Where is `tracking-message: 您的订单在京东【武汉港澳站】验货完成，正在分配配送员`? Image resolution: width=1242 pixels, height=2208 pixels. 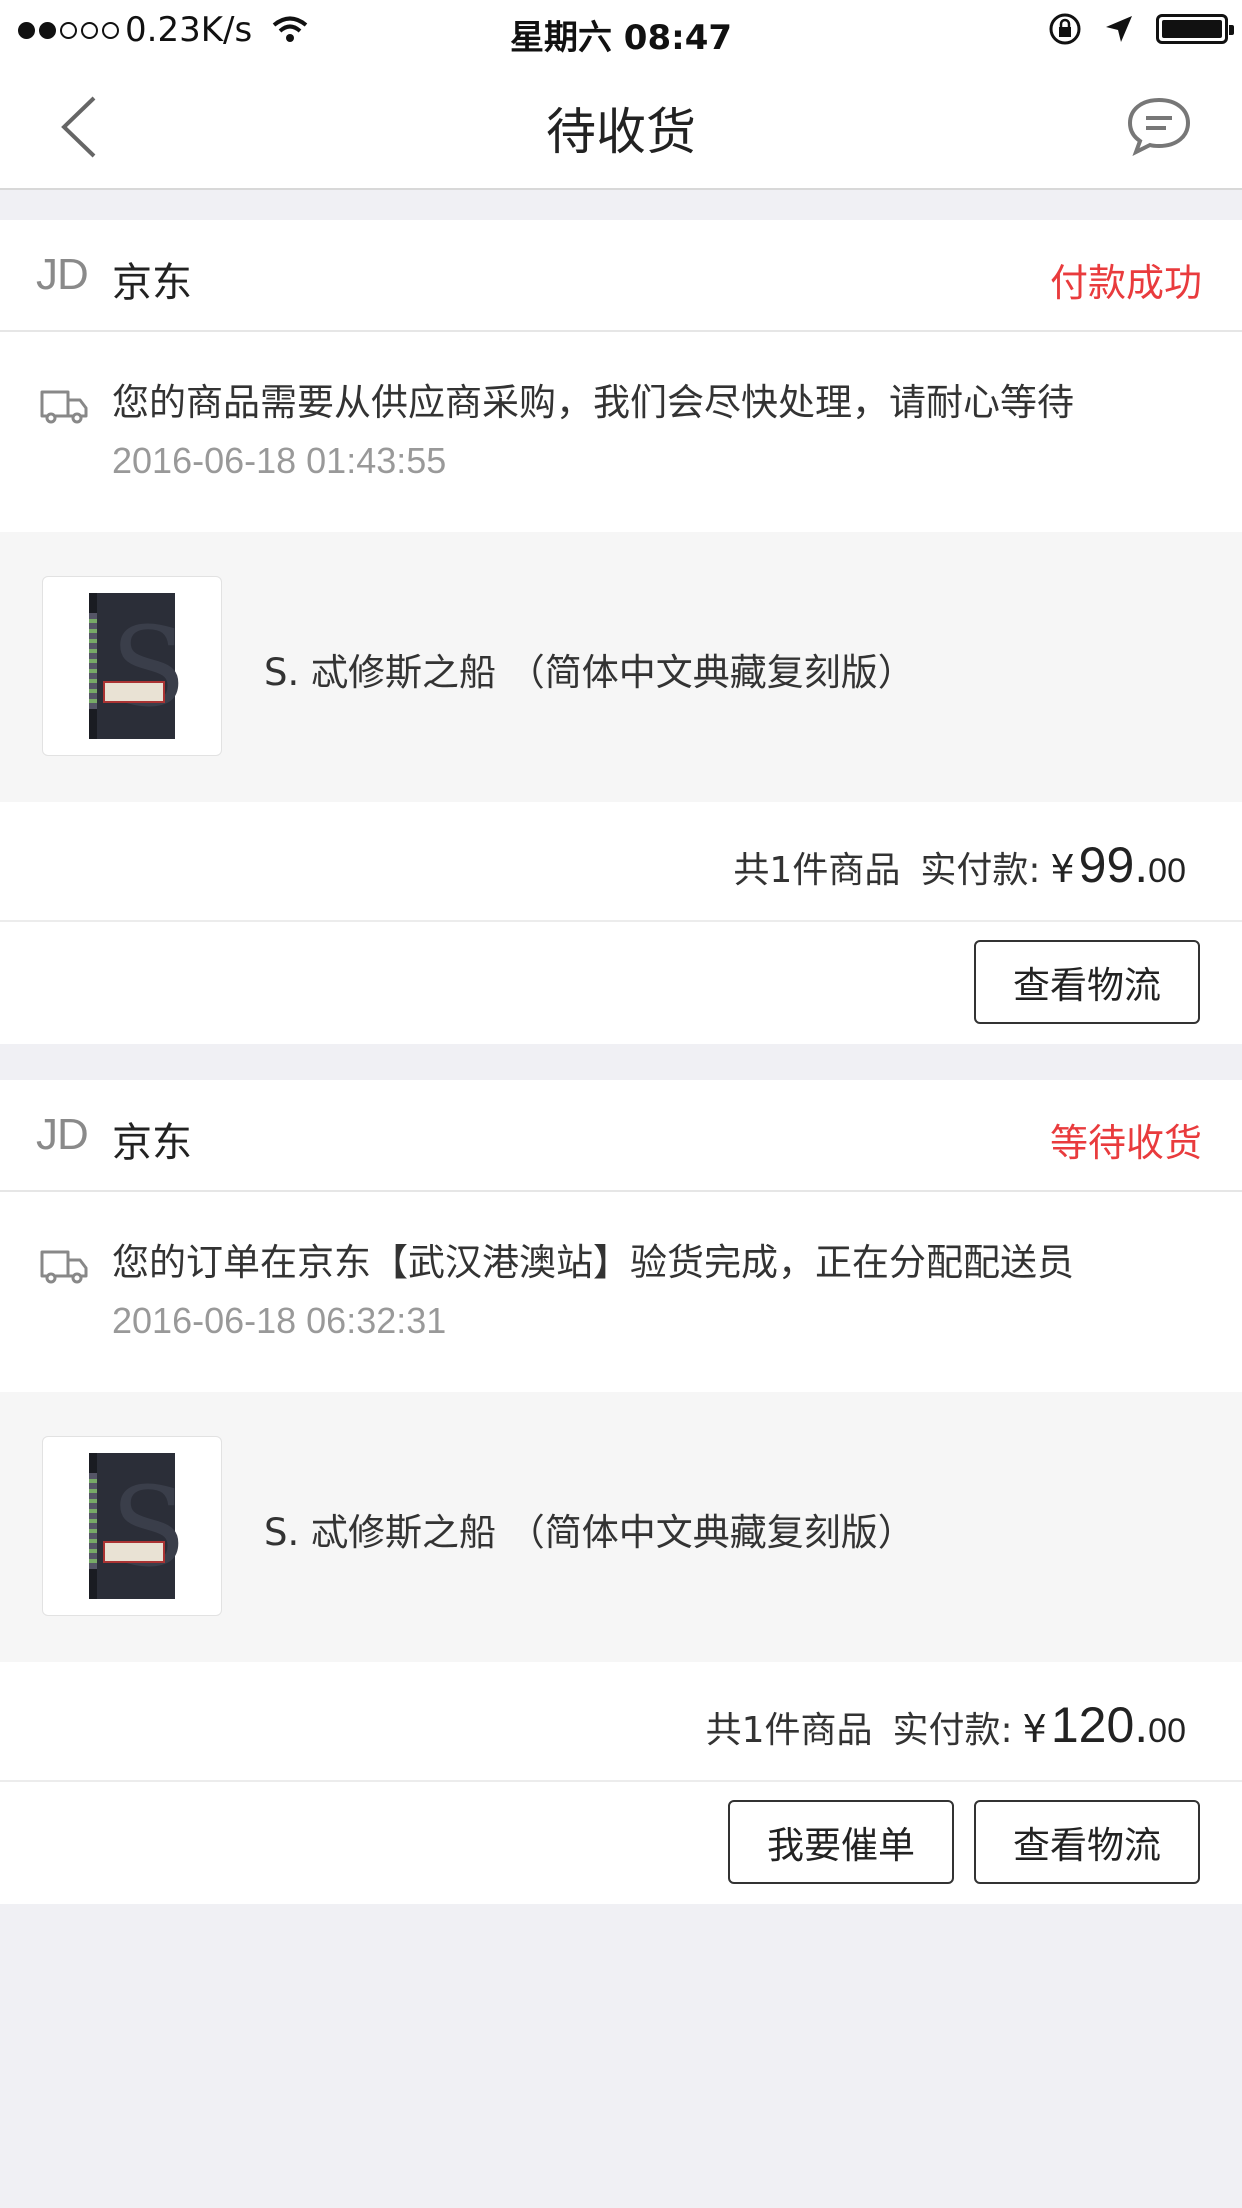
tracking-message: 您的订单在京东【武汉港澳站】验货完成，正在分配配送员 is located at coordinates (593, 1262).